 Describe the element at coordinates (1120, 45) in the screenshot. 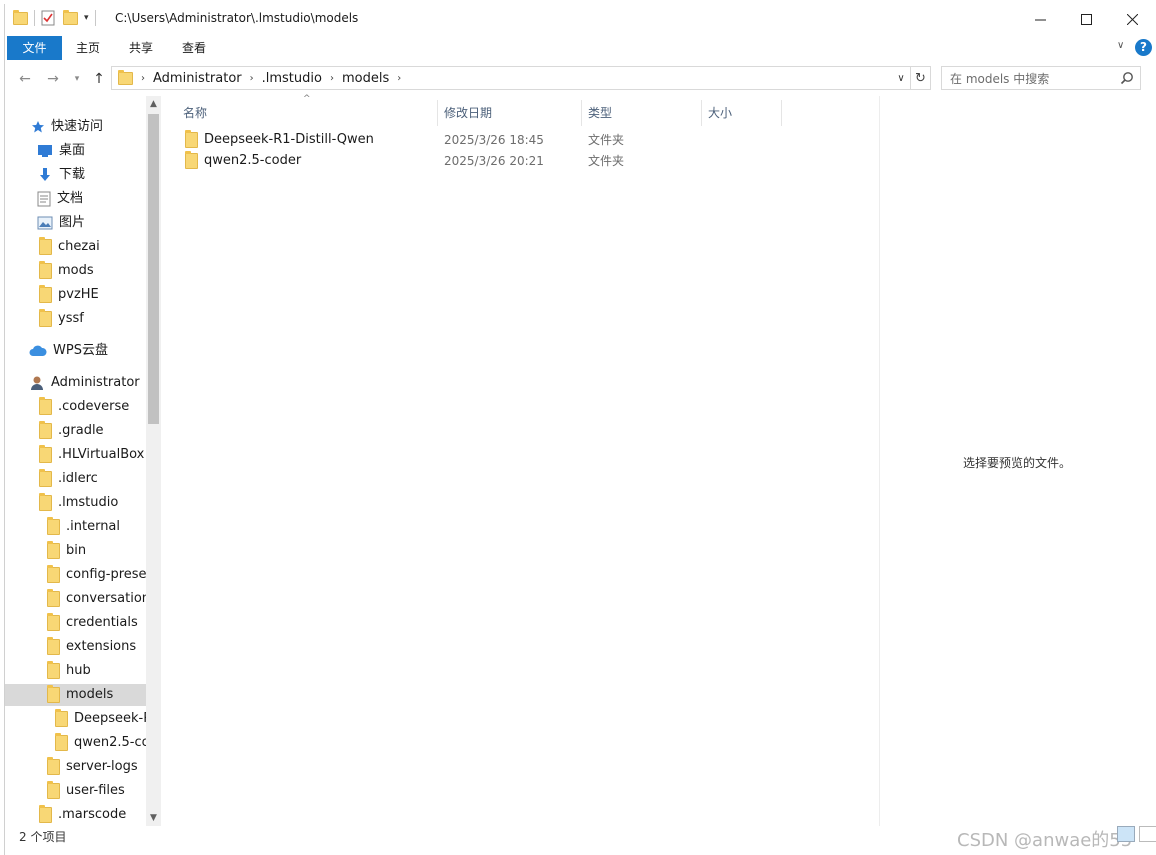

I see `expand-ribbon-icon: ∨` at that location.